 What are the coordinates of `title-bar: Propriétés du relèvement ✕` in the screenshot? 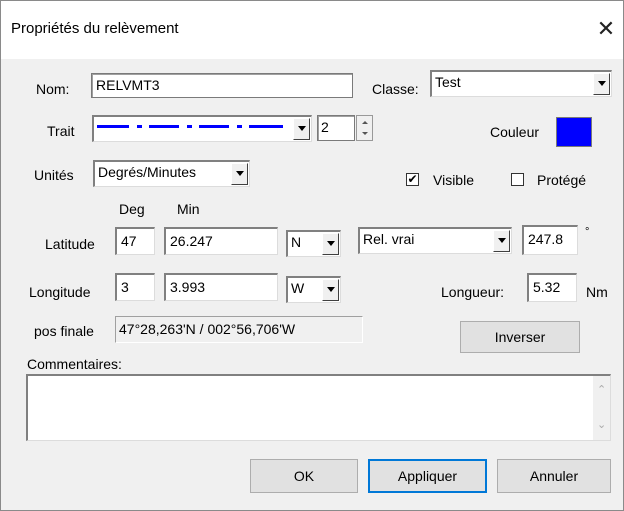 It's located at (312, 30).